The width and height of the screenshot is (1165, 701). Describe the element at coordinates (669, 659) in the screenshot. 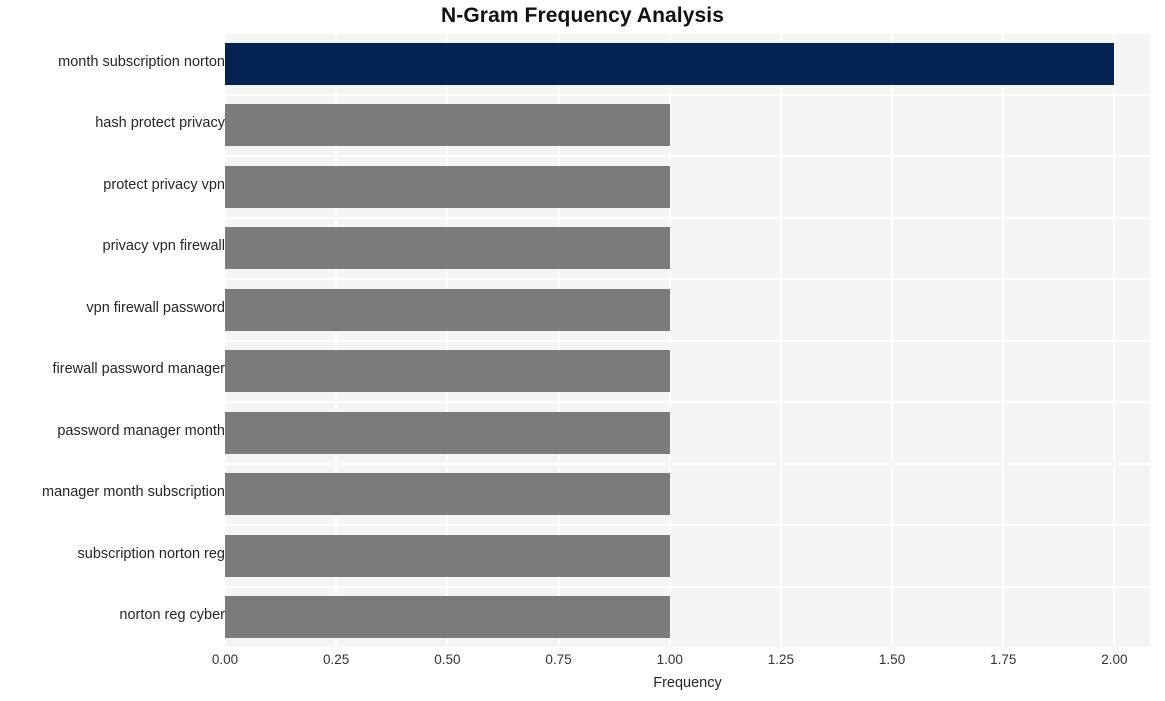

I see `x-axis-tick-label: 1.00` at that location.